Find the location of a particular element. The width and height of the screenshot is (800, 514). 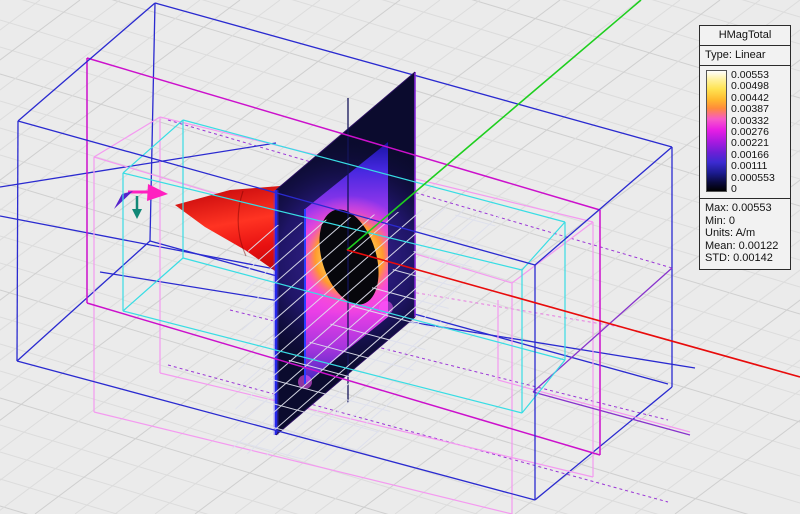

stat-line: Max: 0.00553 is located at coordinates (738, 208).